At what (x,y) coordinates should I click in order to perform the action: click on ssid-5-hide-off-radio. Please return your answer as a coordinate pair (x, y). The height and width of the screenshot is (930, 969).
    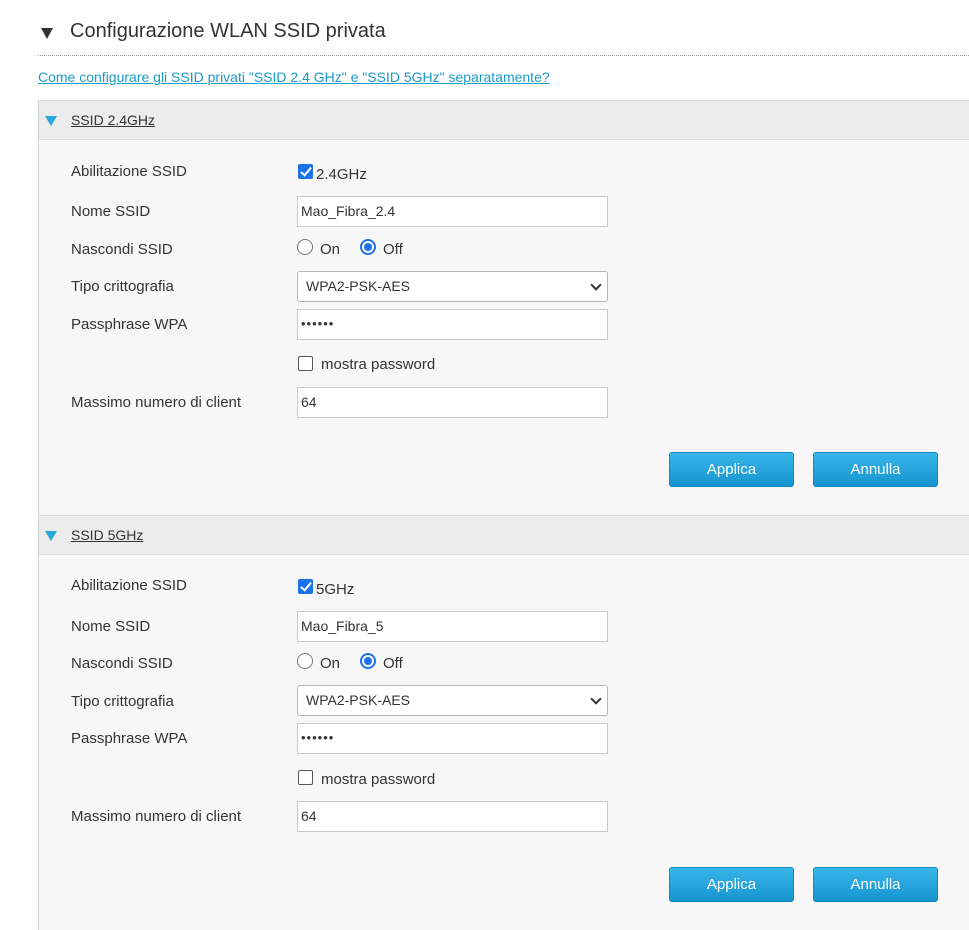
    Looking at the image, I should click on (368, 661).